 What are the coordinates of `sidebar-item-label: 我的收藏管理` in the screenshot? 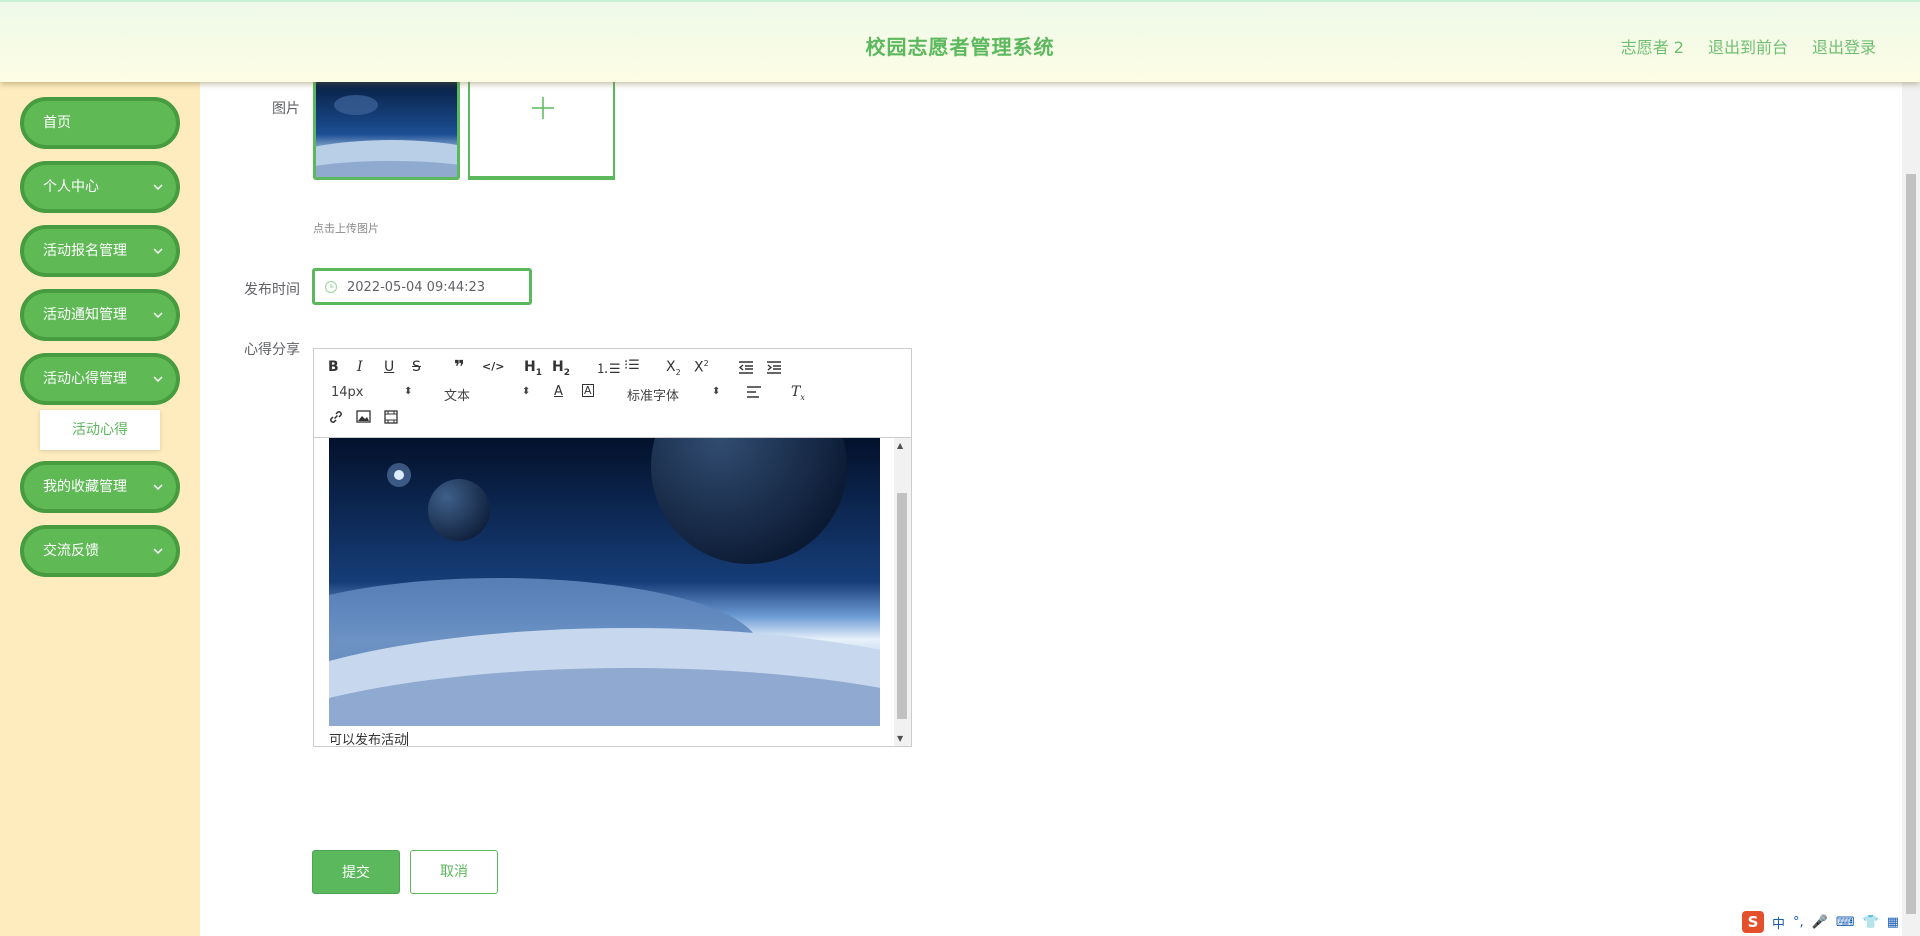 It's located at (85, 487).